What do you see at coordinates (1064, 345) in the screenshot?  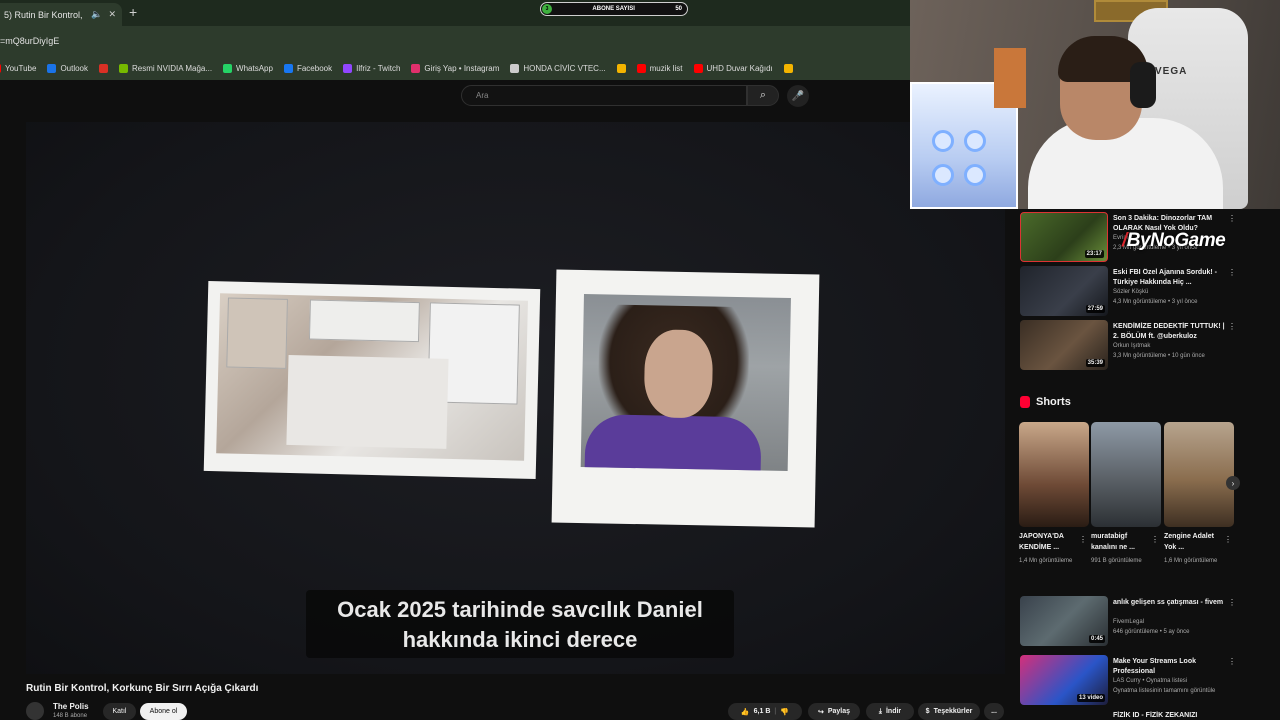 I see `video-thumbnail: 35:39` at bounding box center [1064, 345].